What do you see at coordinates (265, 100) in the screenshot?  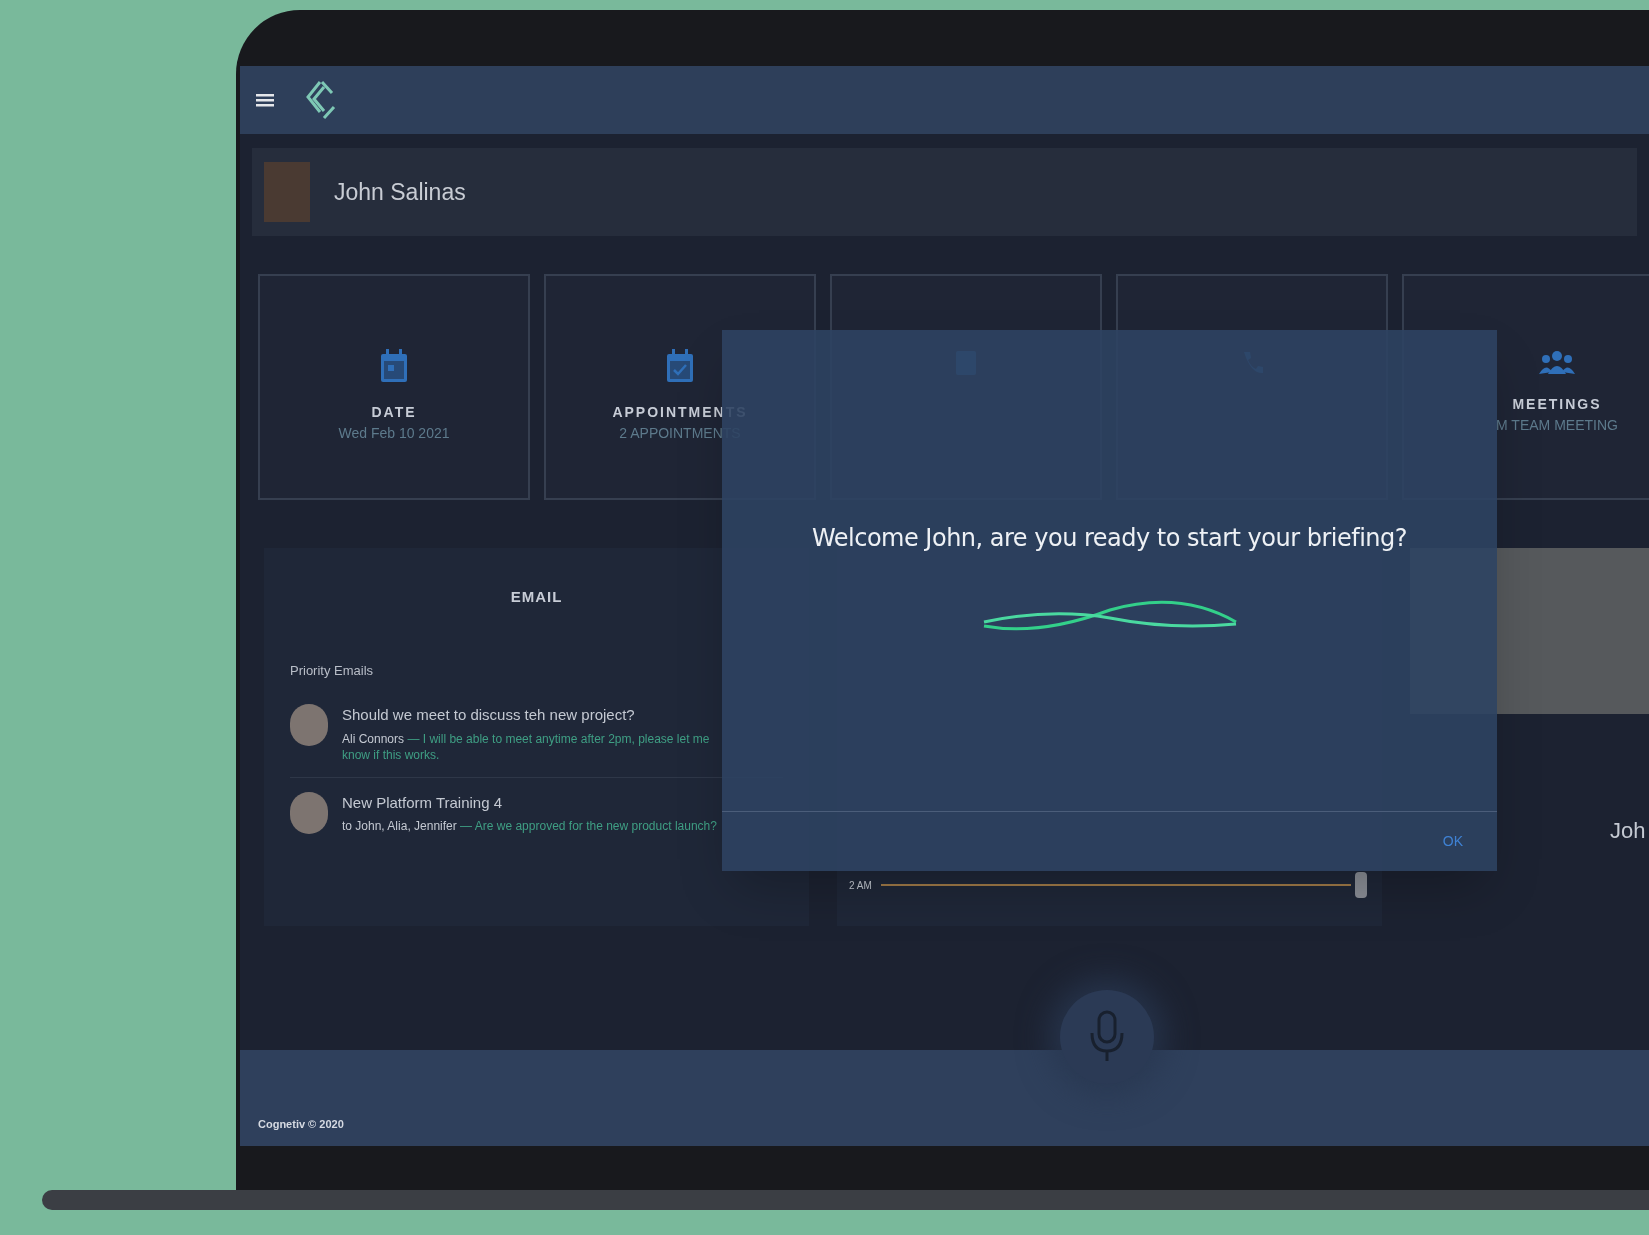 I see `menu-icon` at bounding box center [265, 100].